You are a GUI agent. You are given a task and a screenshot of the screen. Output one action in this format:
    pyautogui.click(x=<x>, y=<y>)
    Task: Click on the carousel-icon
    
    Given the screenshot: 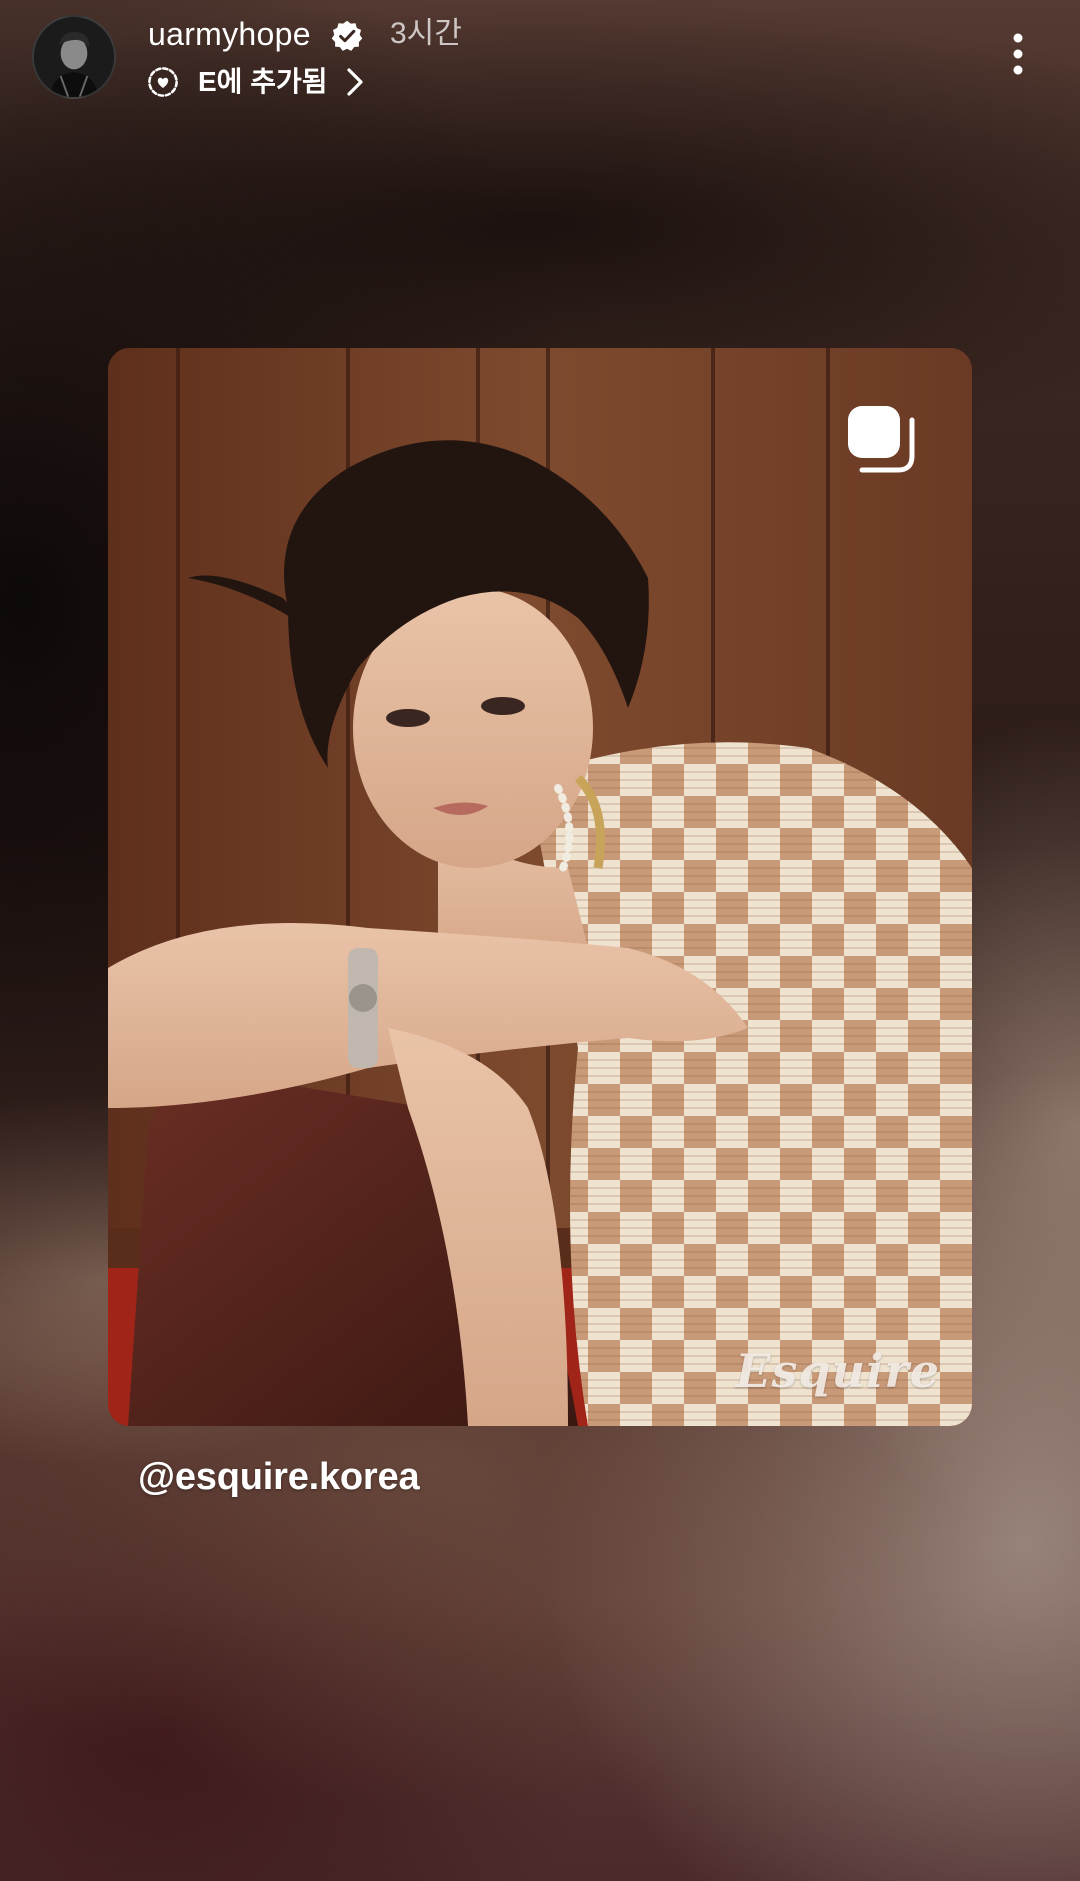 What is the action you would take?
    pyautogui.click(x=881, y=439)
    